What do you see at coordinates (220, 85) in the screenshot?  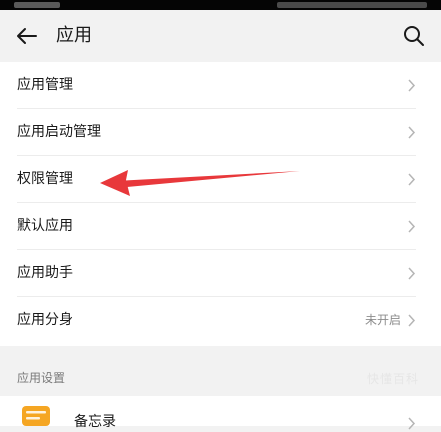 I see `menu-item-app-management: 应用管理` at bounding box center [220, 85].